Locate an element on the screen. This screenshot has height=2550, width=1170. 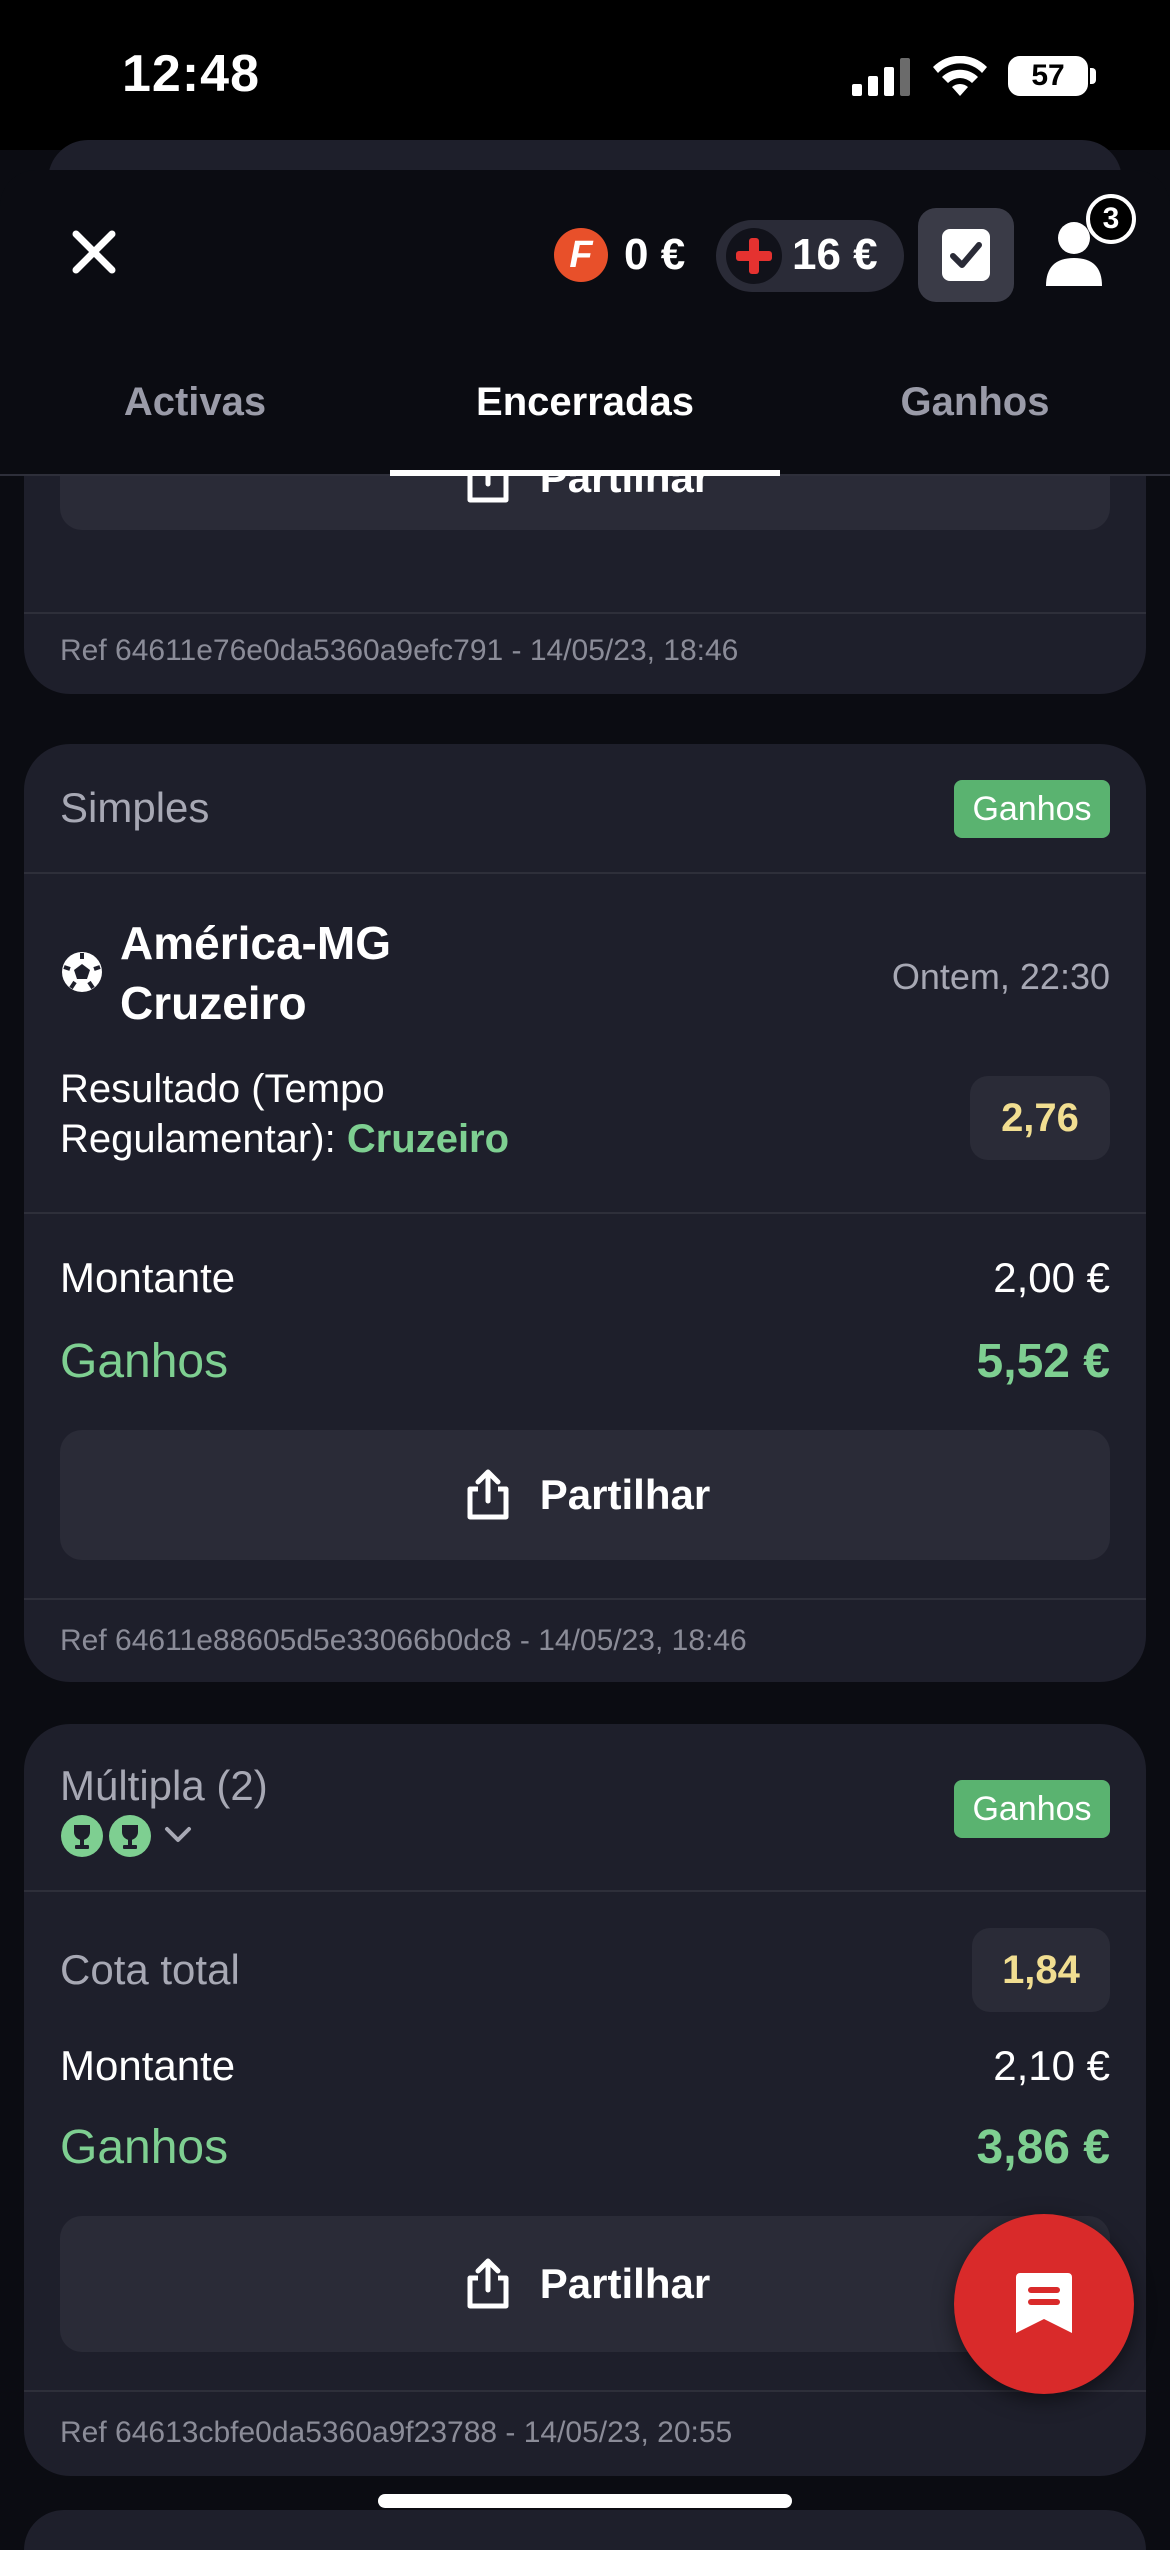
team-away: Cruzeiro is located at coordinates (213, 1003).